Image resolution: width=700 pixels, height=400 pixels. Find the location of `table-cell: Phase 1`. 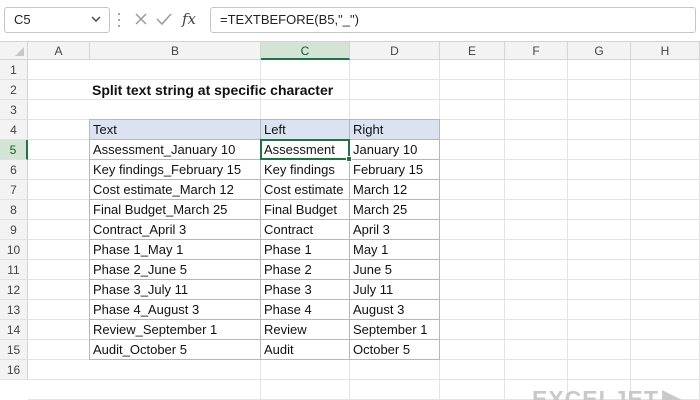

table-cell: Phase 1 is located at coordinates (305, 250).